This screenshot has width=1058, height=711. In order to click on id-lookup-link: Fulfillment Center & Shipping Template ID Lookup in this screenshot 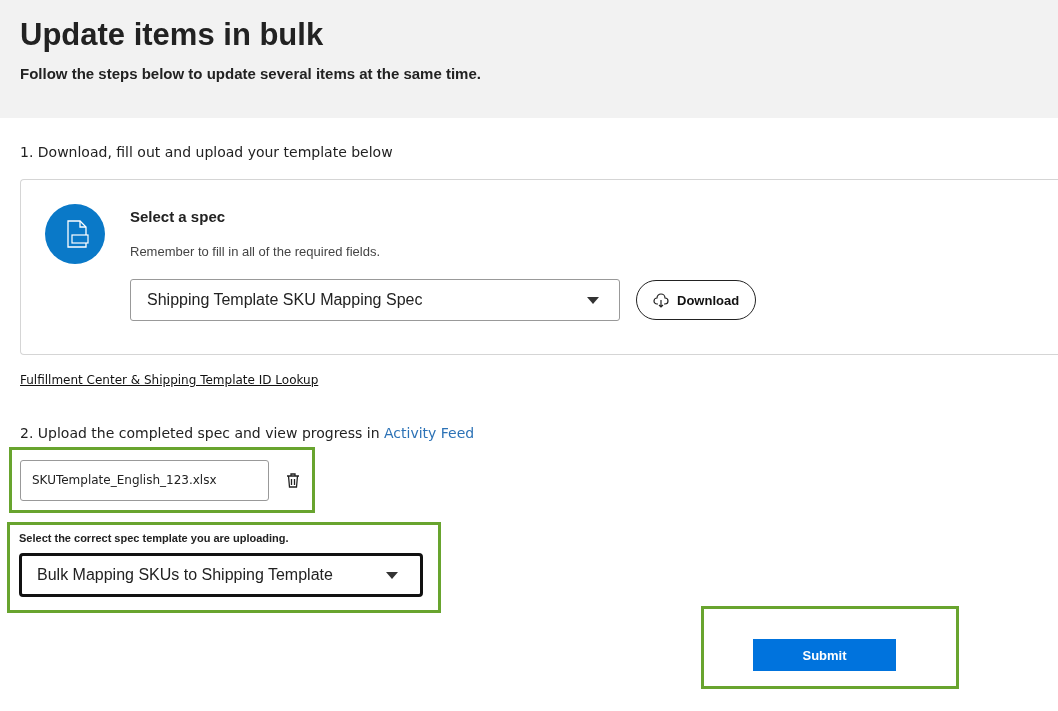, I will do `click(169, 380)`.